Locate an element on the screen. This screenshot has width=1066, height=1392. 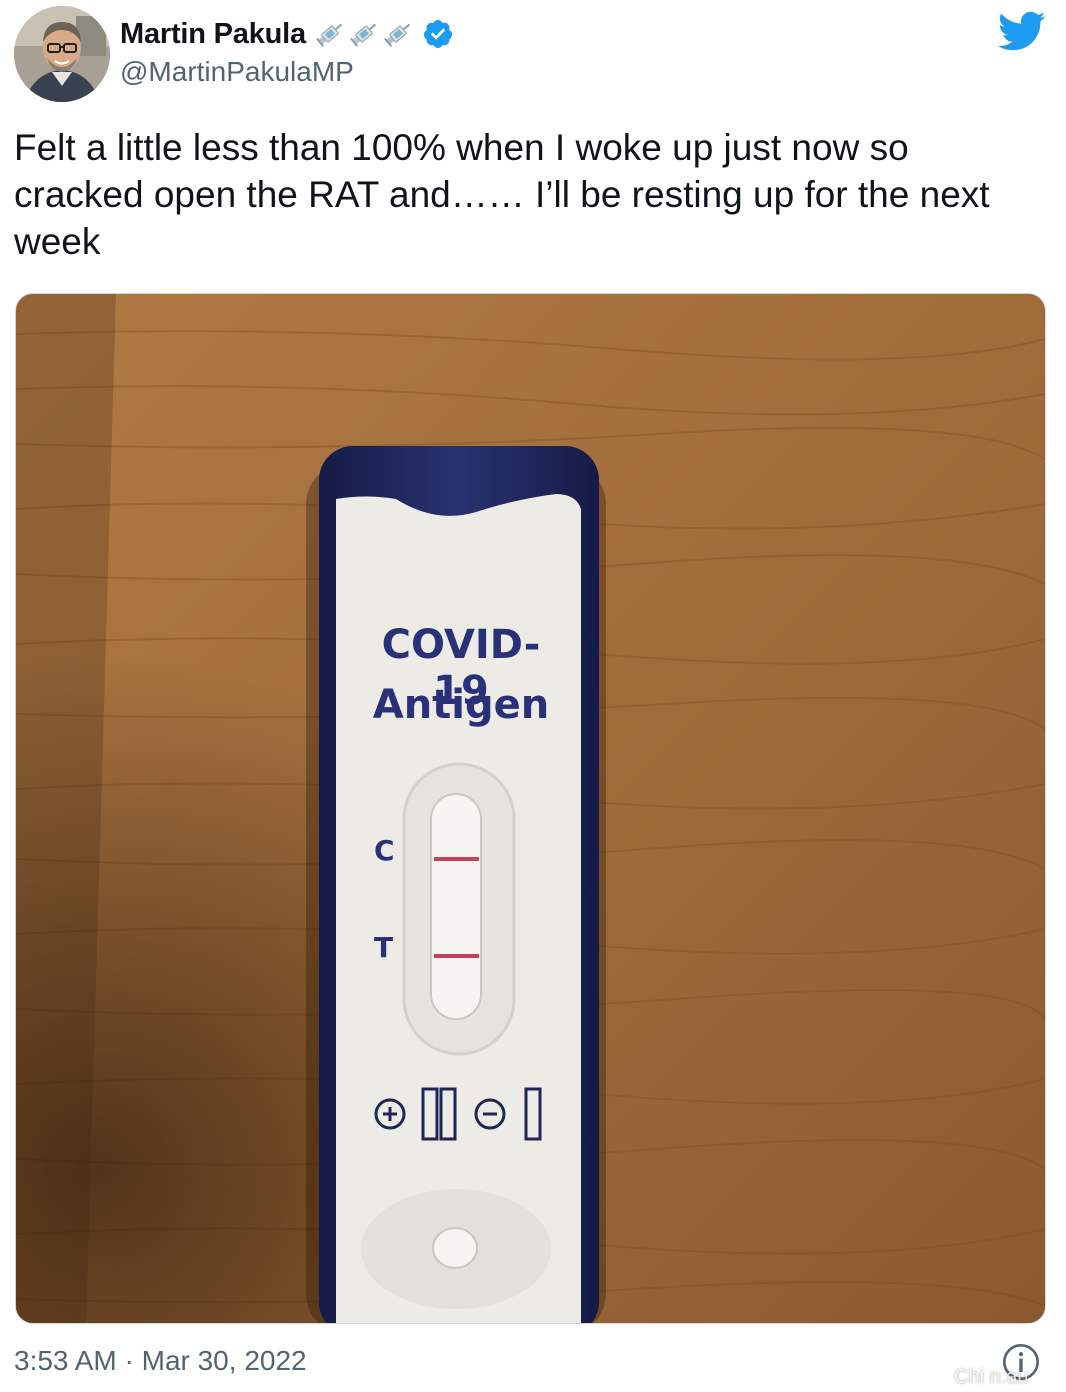
author-name-row: Martin Pakula is located at coordinates (287, 34).